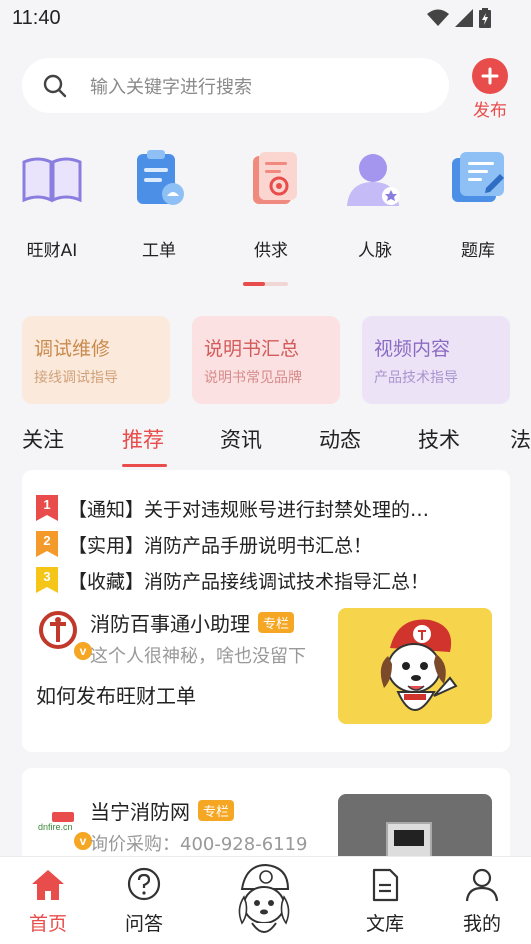 The height and width of the screenshot is (944, 531). What do you see at coordinates (116, 694) in the screenshot?
I see `post-title: 如何发布旺财工单` at bounding box center [116, 694].